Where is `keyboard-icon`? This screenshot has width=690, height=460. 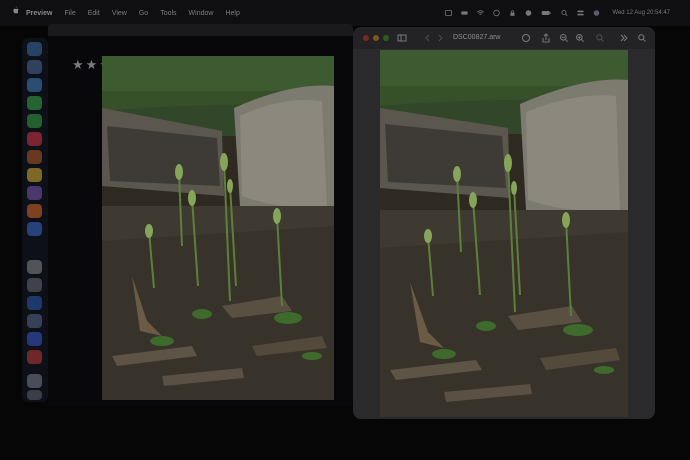
keyboard-icon is located at coordinates (464, 13).